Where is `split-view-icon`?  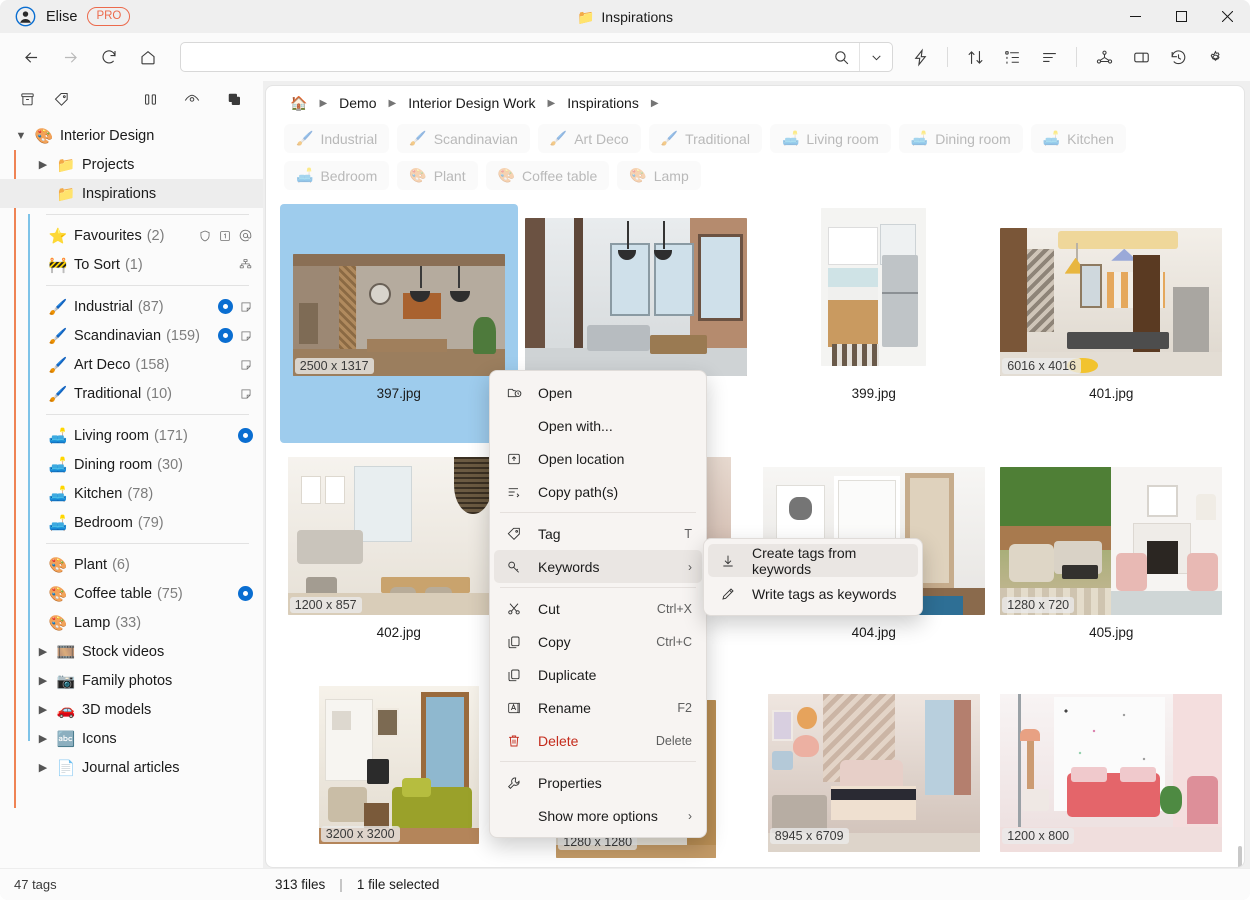 split-view-icon is located at coordinates (150, 99).